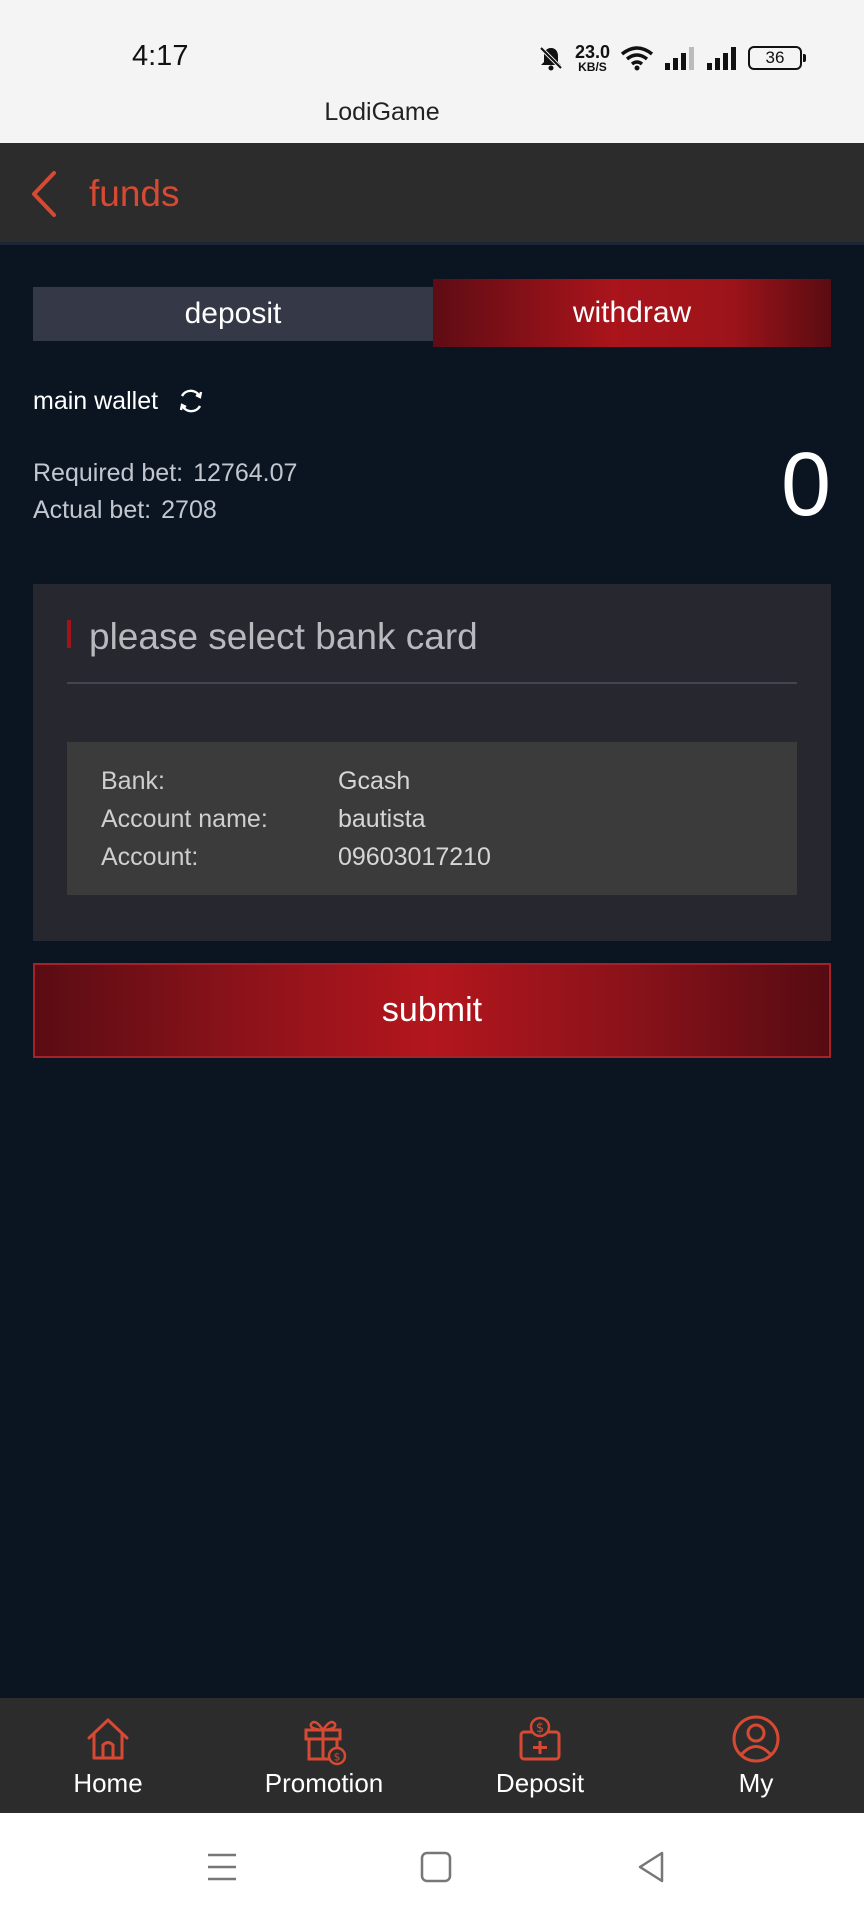  Describe the element at coordinates (432, 194) in the screenshot. I see `page-header: funds` at that location.